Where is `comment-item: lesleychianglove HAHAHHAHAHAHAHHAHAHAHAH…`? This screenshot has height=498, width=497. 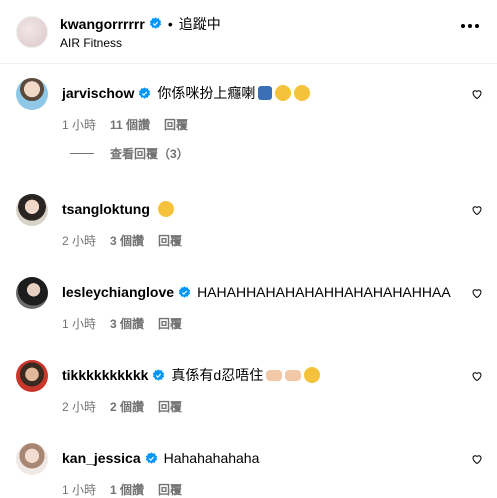 comment-item: lesleychianglove HAHAHHAHAHAHAHHAHAHAHAH… is located at coordinates (248, 304).